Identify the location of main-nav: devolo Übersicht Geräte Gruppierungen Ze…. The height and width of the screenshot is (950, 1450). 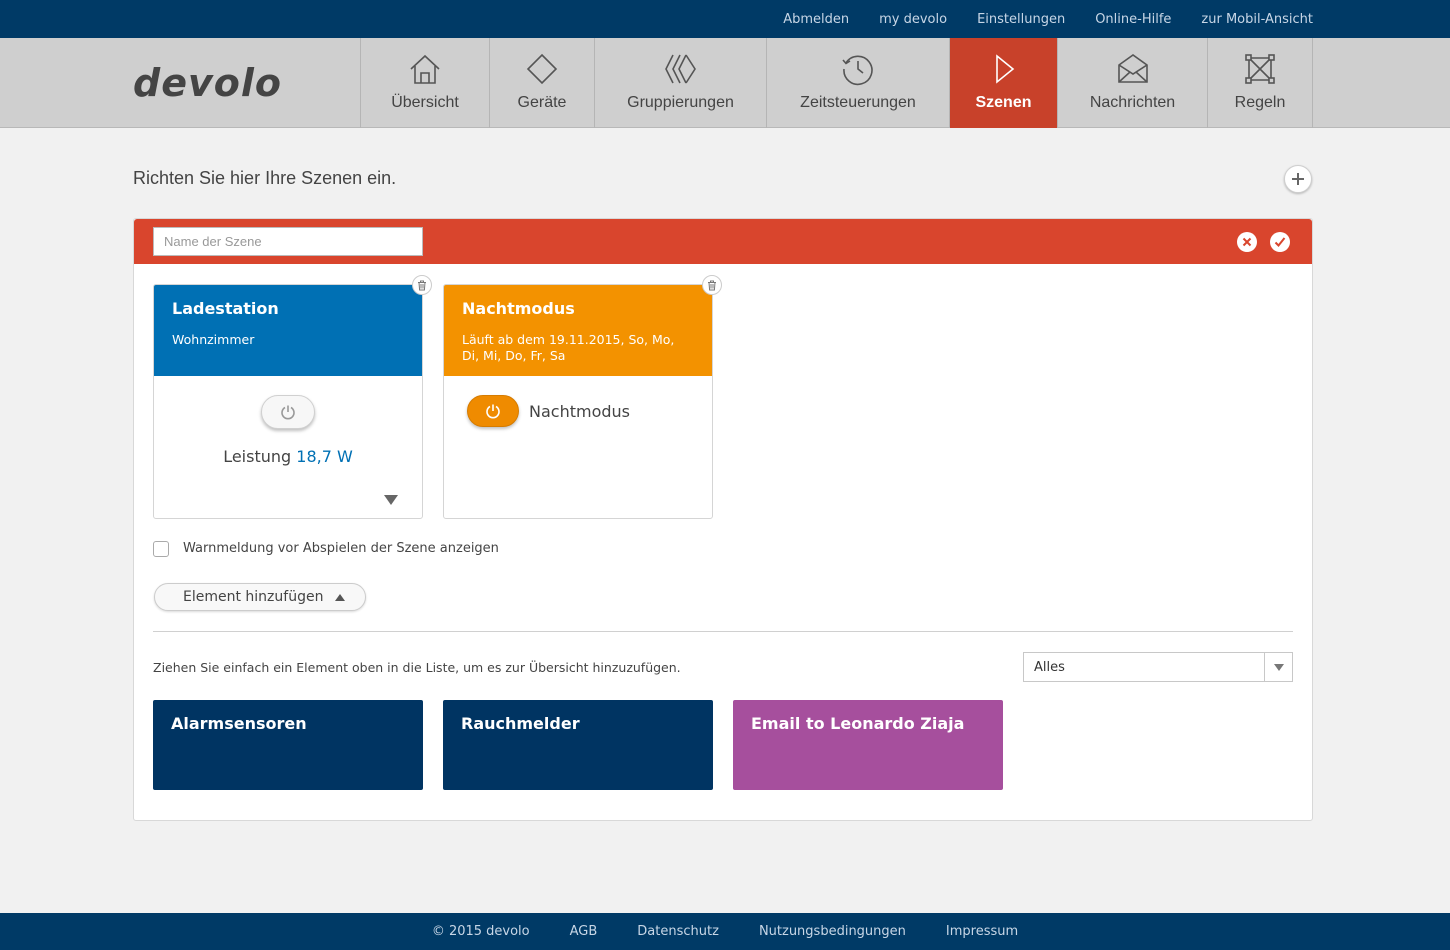
(725, 83).